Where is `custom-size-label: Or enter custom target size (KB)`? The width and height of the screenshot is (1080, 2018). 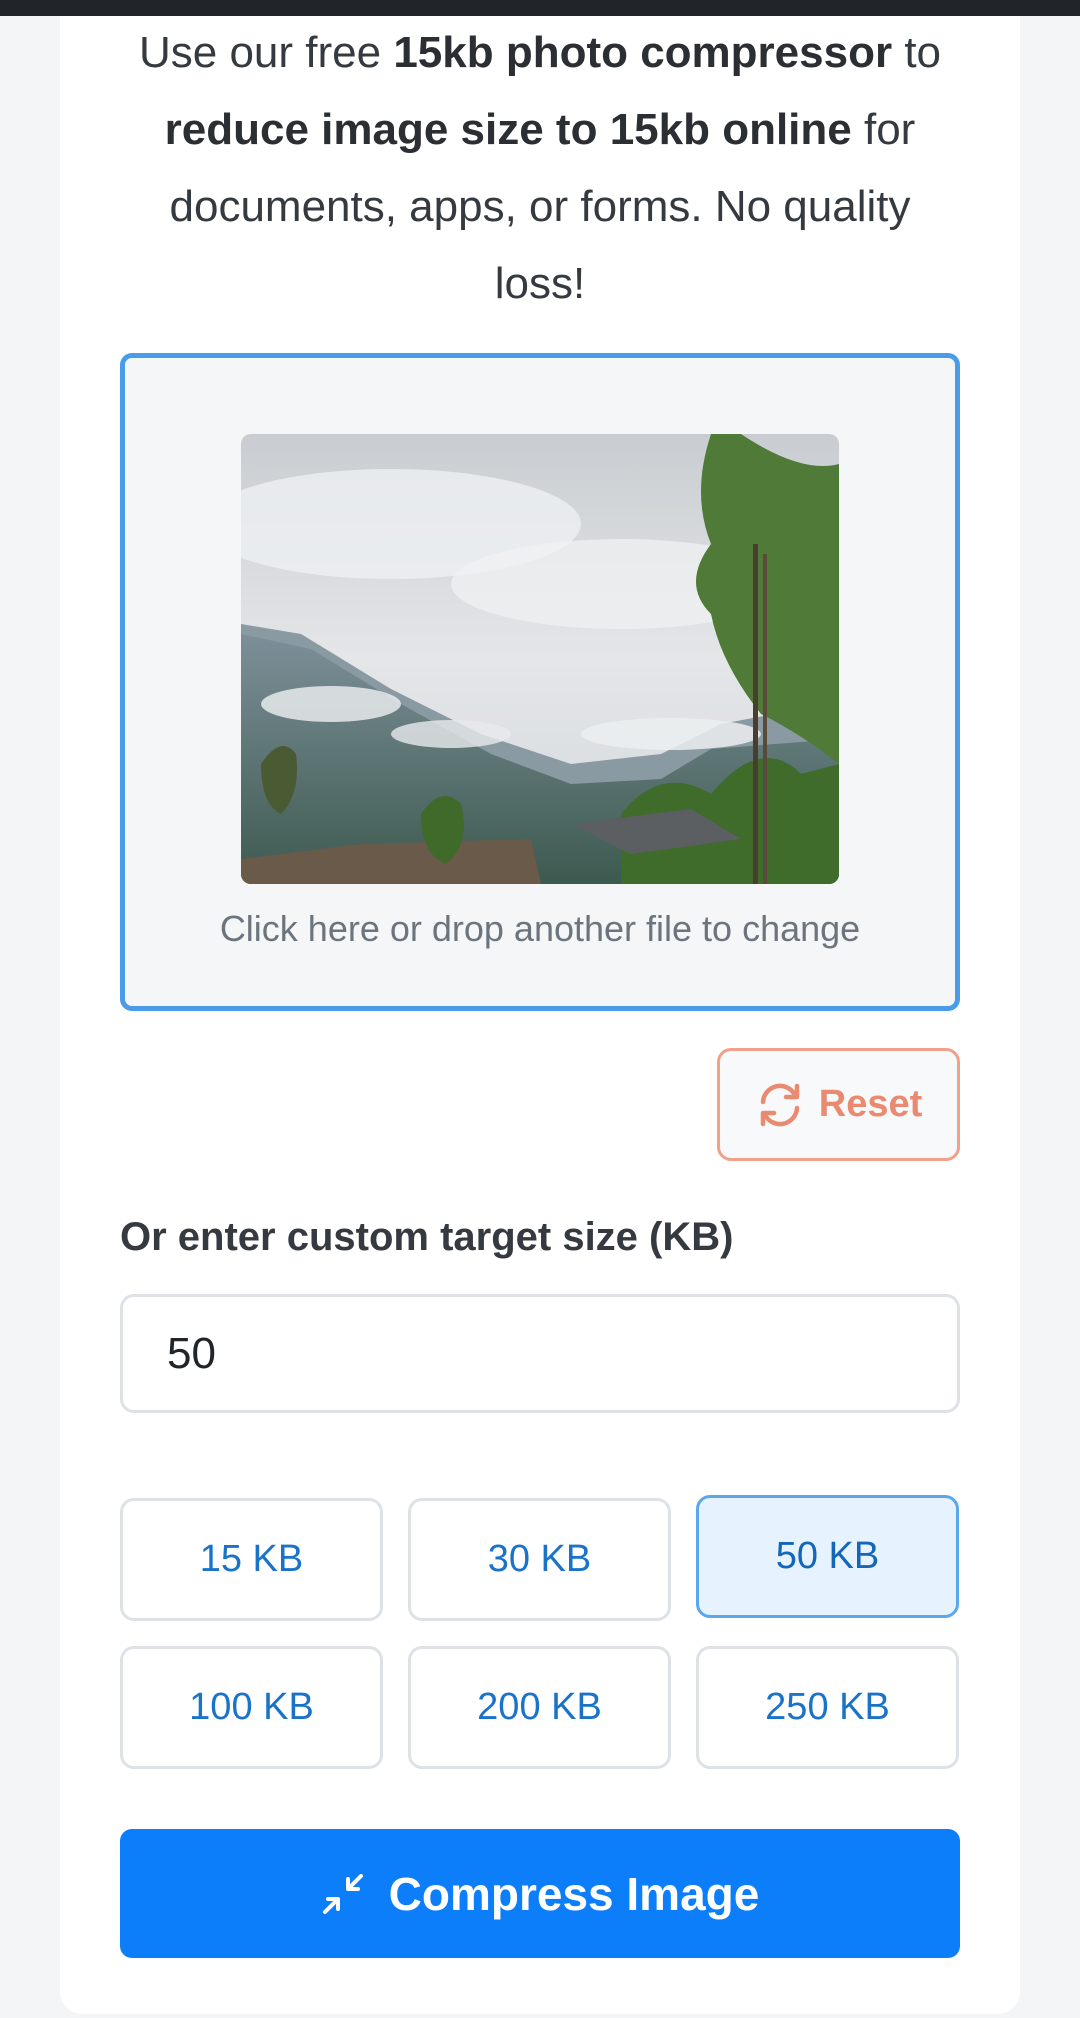 custom-size-label: Or enter custom target size (KB) is located at coordinates (427, 1237).